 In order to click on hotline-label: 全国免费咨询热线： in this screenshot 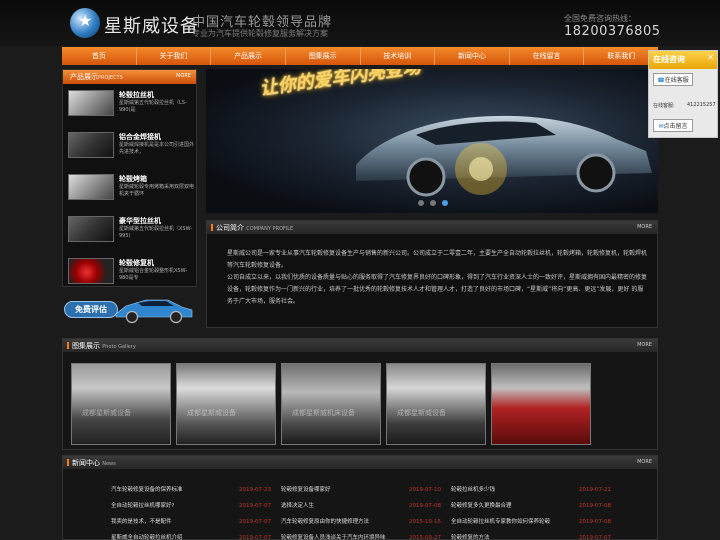, I will do `click(600, 18)`.